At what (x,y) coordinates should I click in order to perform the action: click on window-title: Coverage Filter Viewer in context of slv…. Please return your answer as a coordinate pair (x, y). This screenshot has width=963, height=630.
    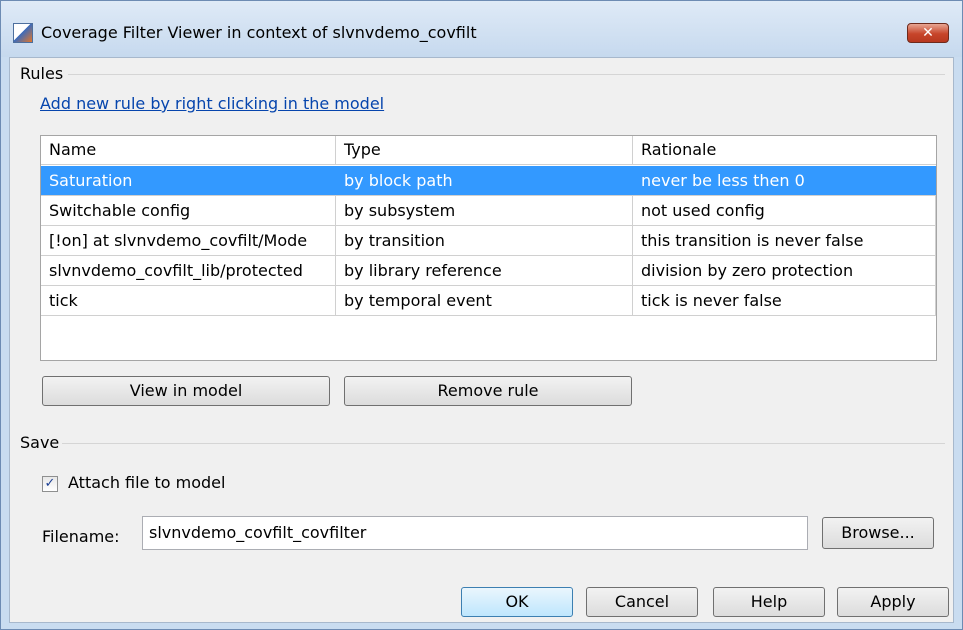
    Looking at the image, I should click on (259, 32).